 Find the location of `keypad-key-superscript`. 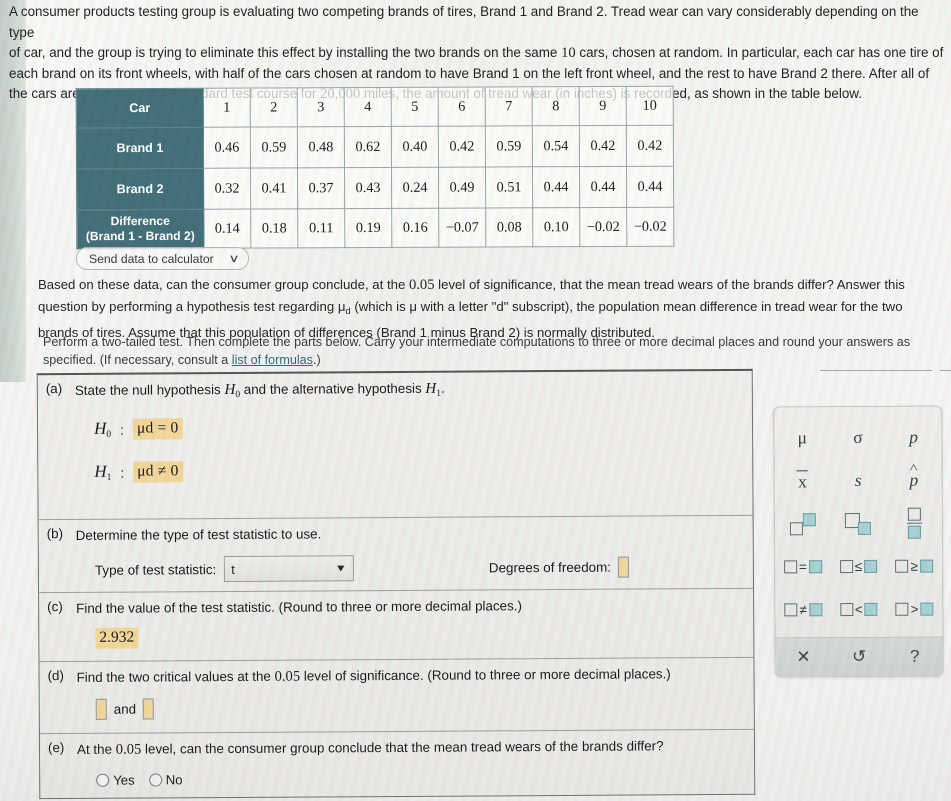

keypad-key-superscript is located at coordinates (803, 523).